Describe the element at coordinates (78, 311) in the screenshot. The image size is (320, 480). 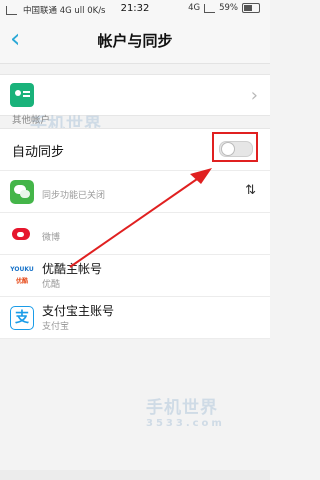
I see `account-name: 支付宝主账号` at that location.